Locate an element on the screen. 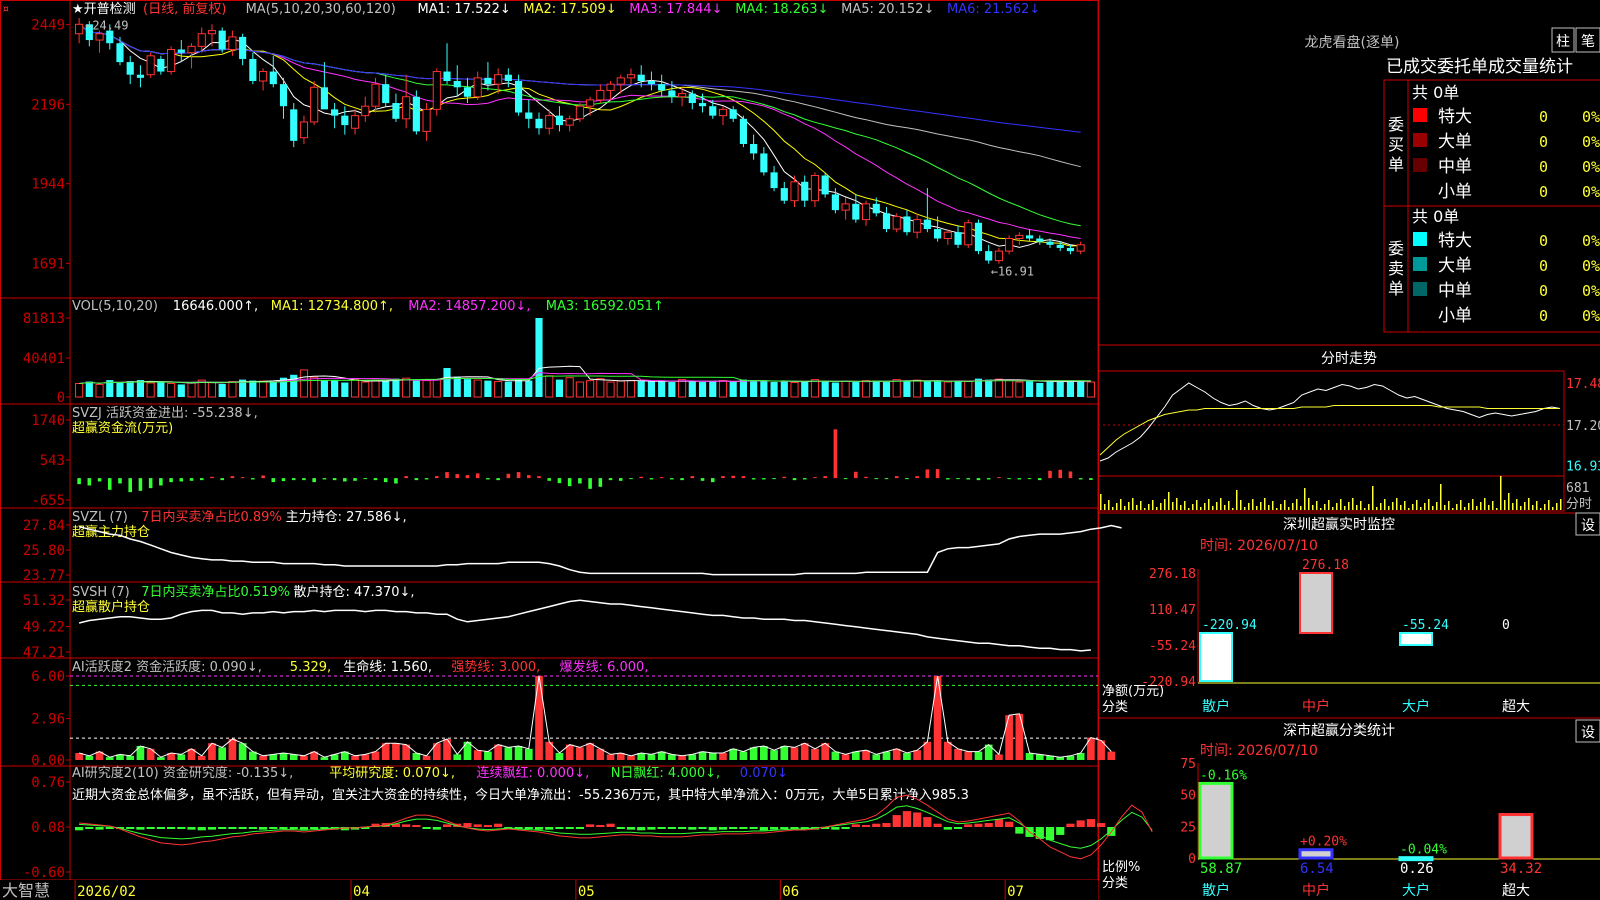  svzl-line is located at coordinates (600, 550).